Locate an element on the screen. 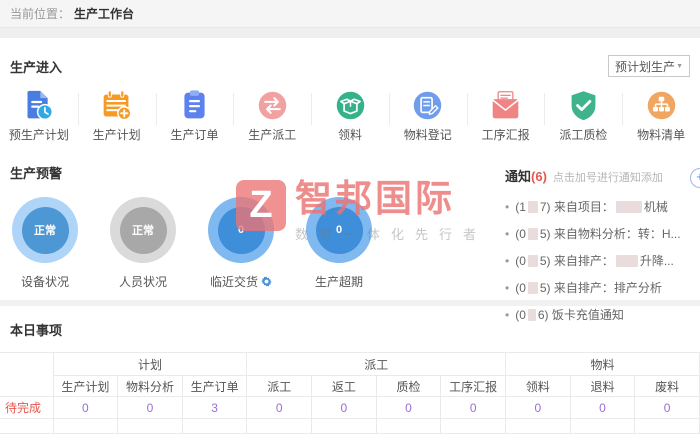  entry-item-label: 物料登记 is located at coordinates (427, 135).